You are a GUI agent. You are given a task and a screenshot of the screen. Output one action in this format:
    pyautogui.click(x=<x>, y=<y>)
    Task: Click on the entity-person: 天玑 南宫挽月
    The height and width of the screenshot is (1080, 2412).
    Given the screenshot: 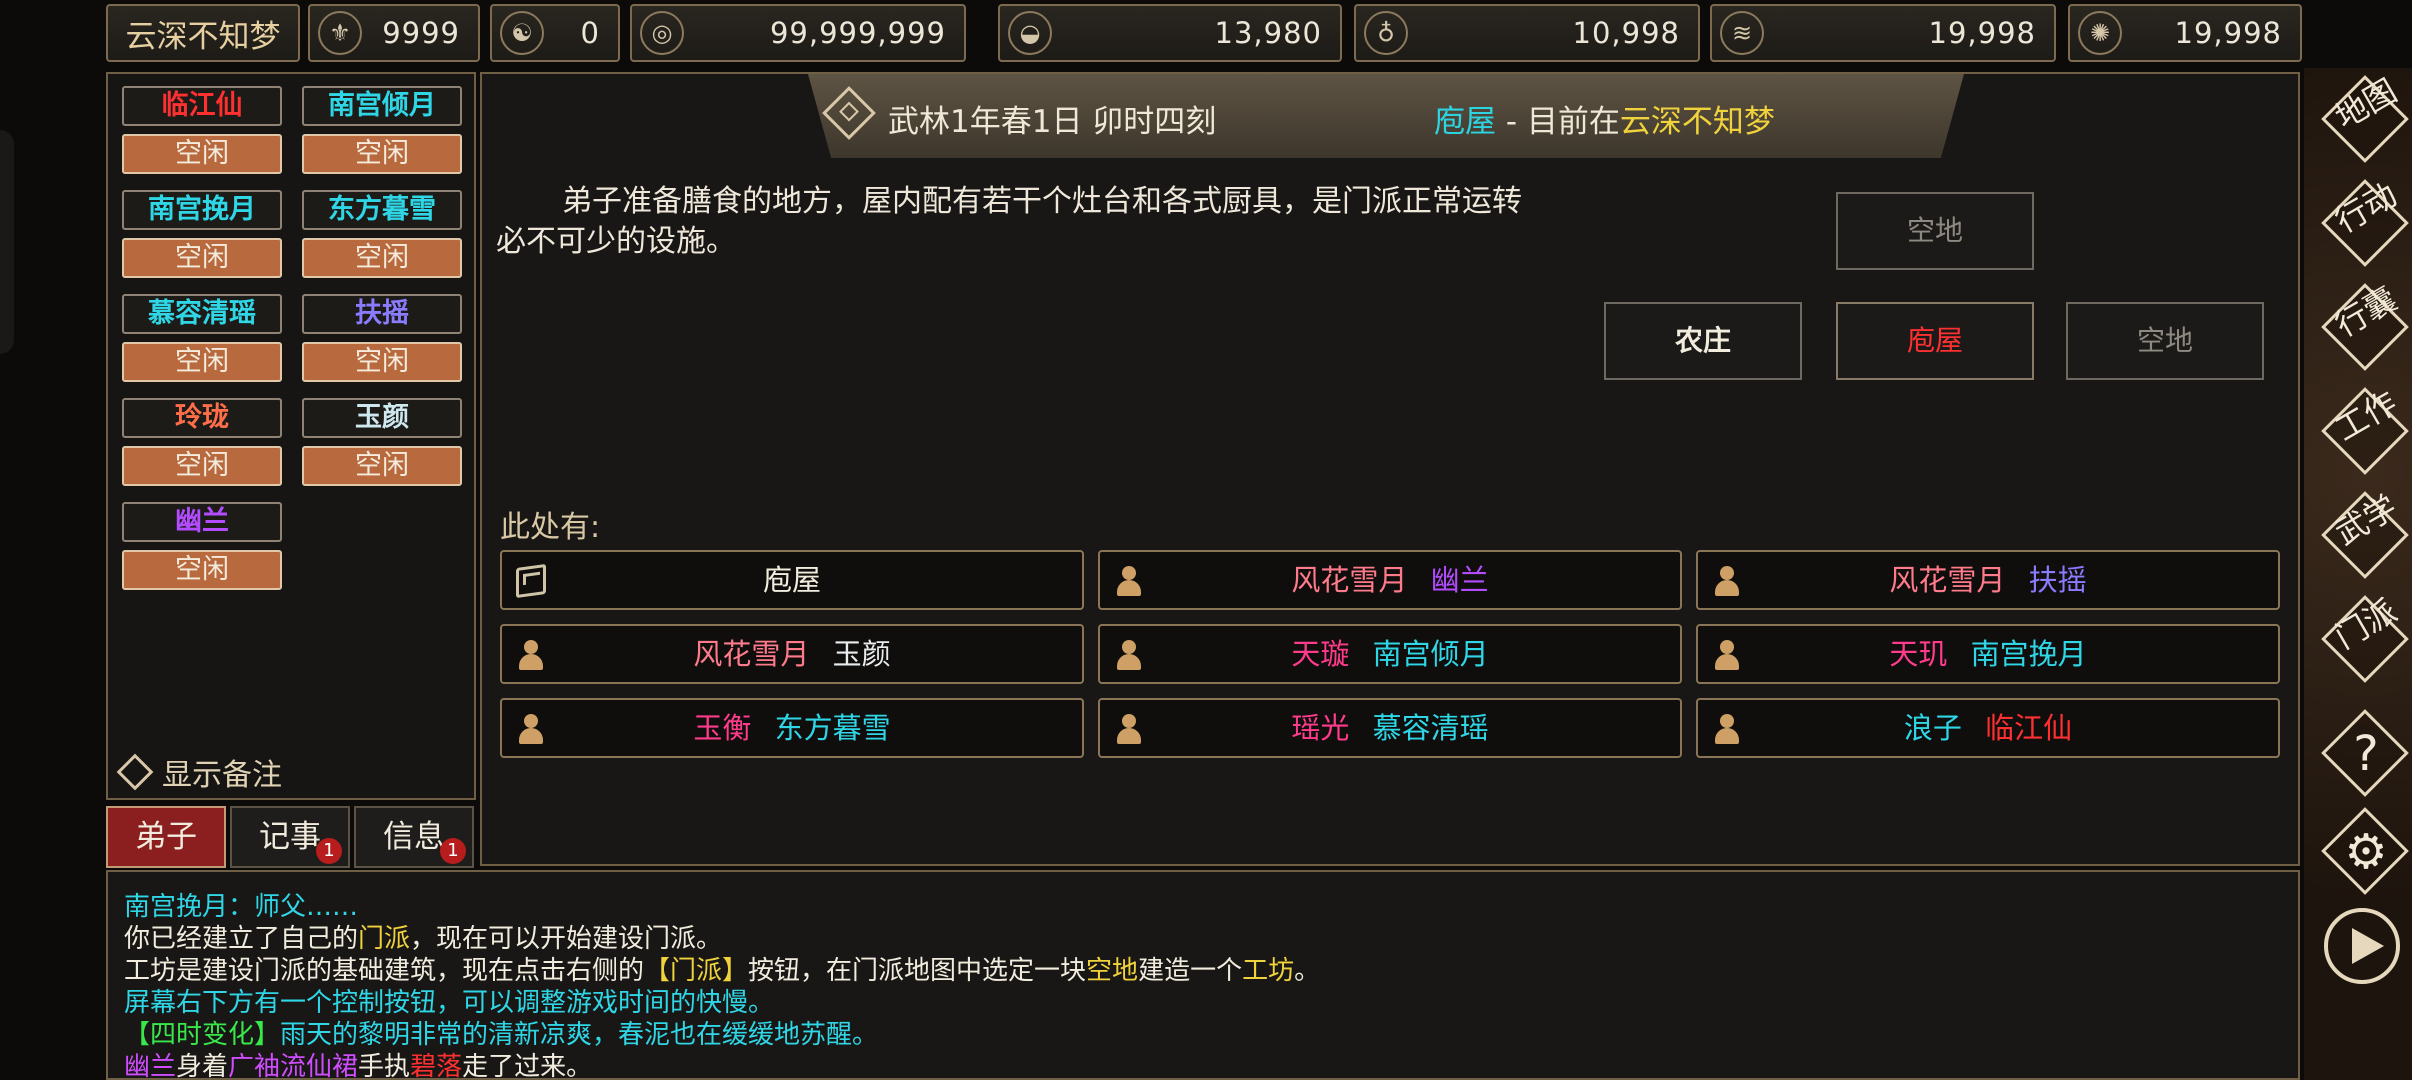 What is the action you would take?
    pyautogui.click(x=1988, y=654)
    